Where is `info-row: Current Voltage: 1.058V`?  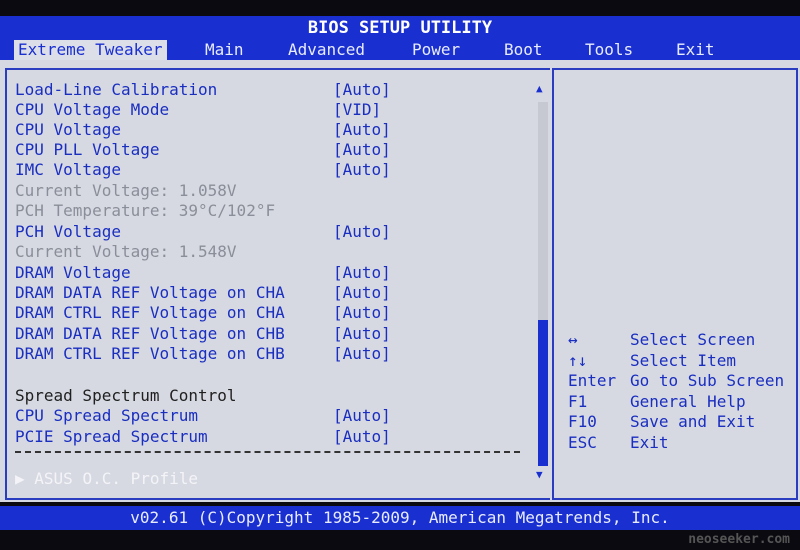
info-row: Current Voltage: 1.058V is located at coordinates (126, 191).